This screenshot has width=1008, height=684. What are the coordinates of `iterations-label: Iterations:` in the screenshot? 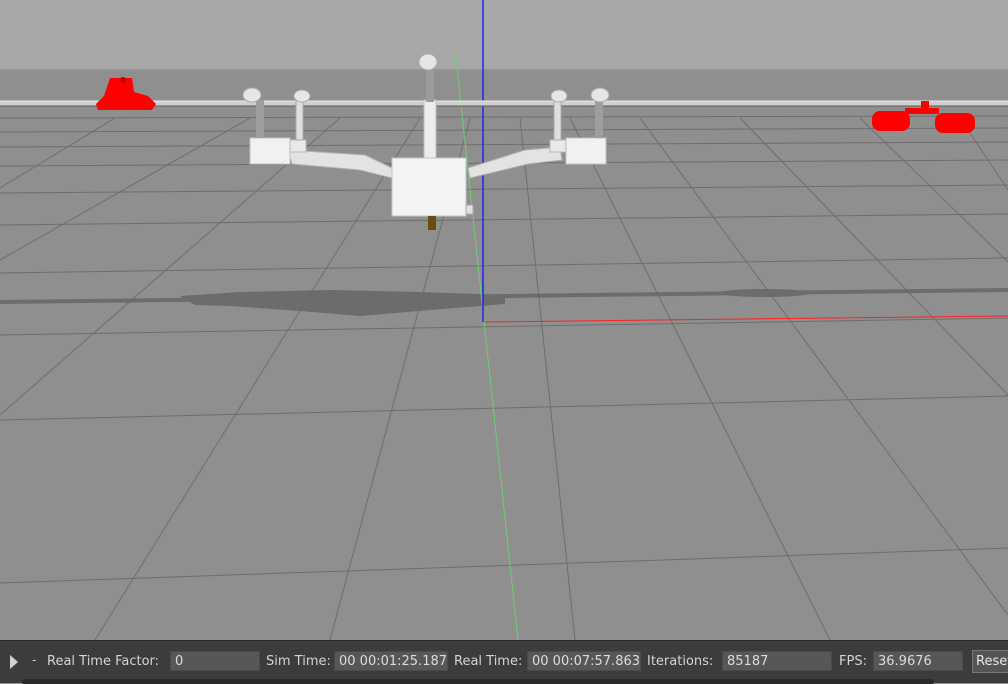 It's located at (680, 661).